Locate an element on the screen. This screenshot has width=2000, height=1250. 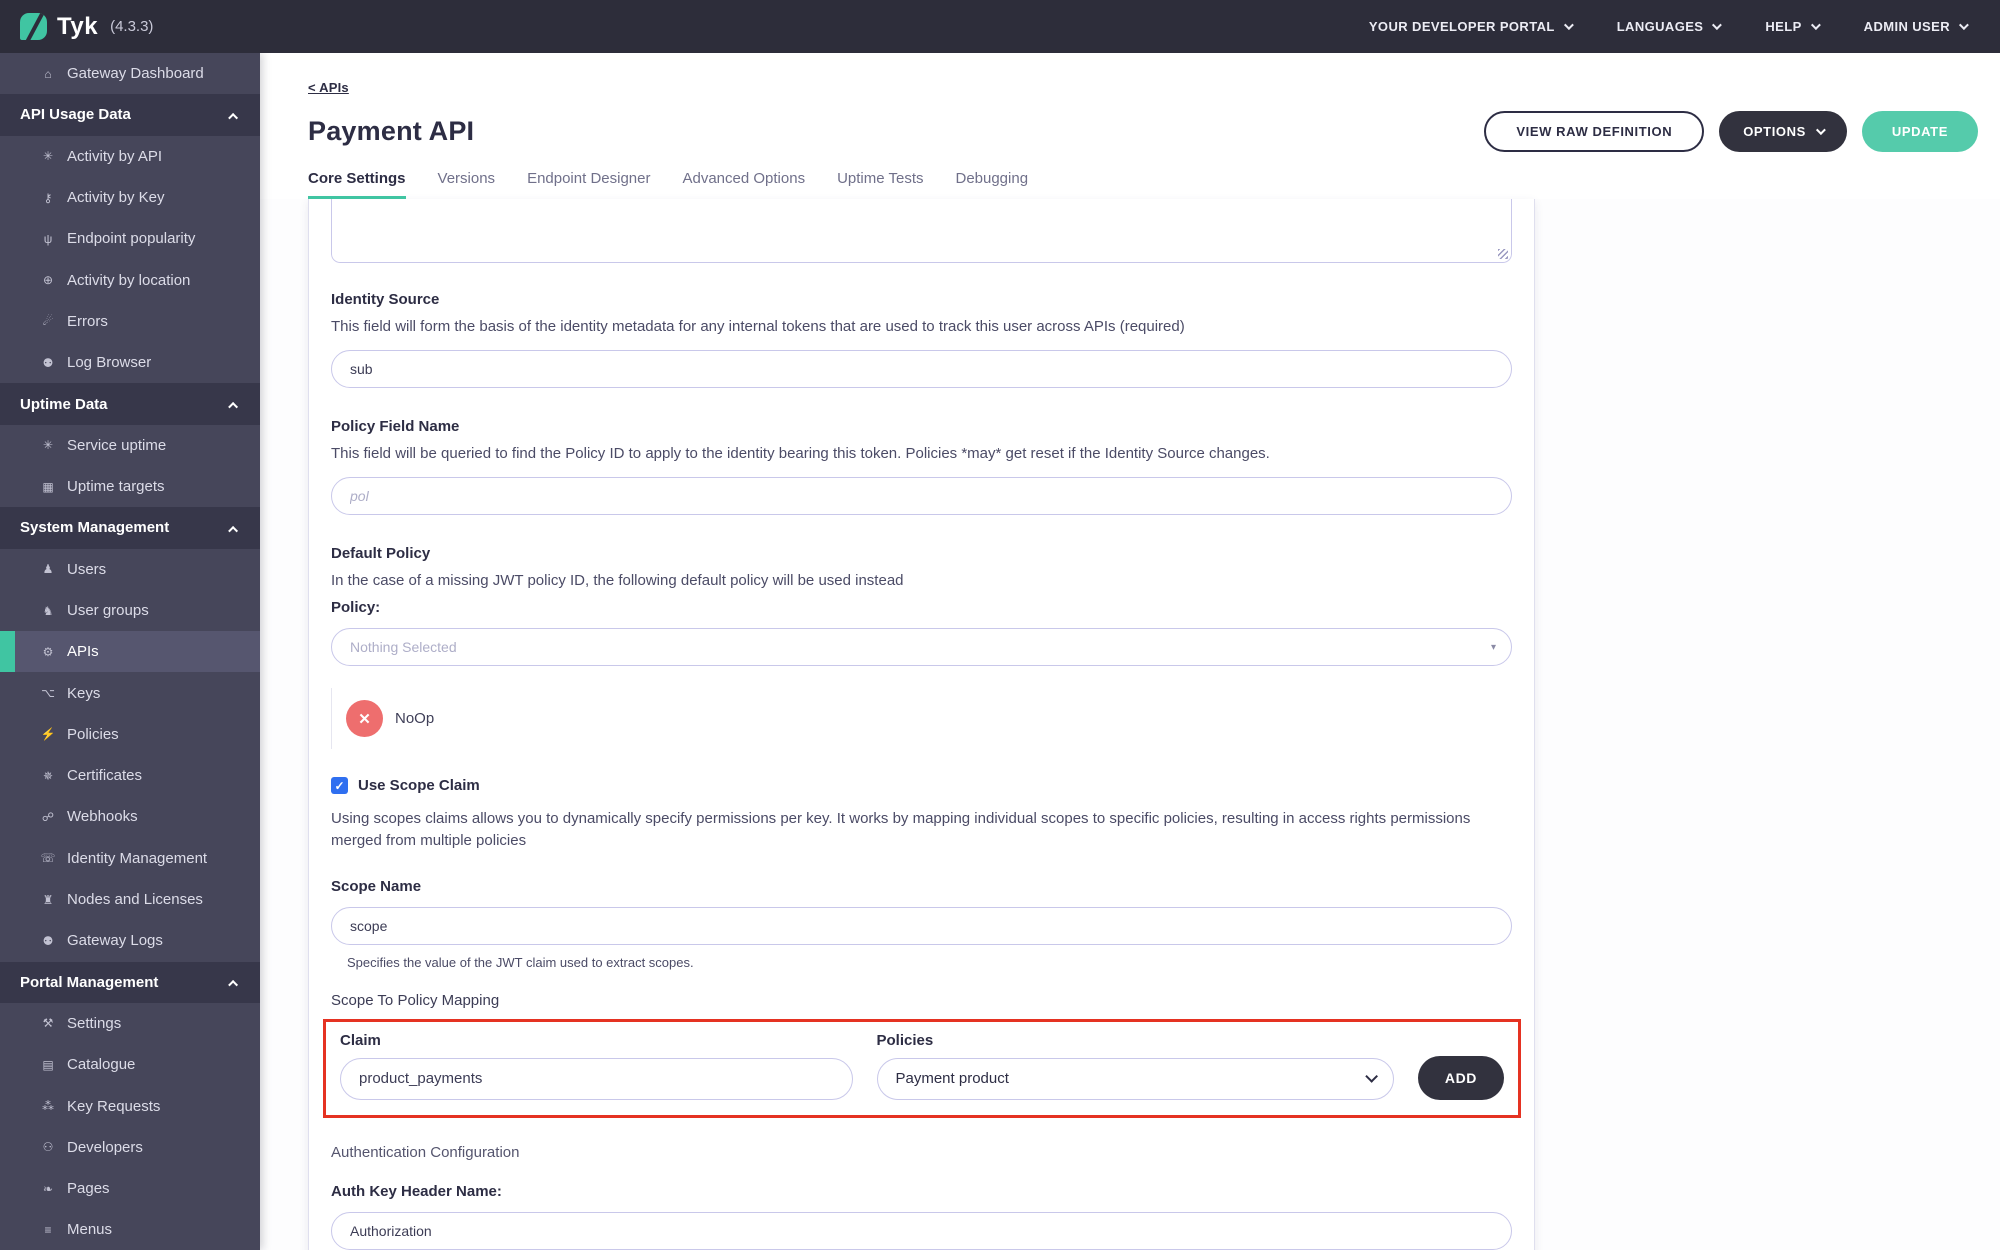
select-caret-icon: ▾ is located at coordinates (1493, 647).